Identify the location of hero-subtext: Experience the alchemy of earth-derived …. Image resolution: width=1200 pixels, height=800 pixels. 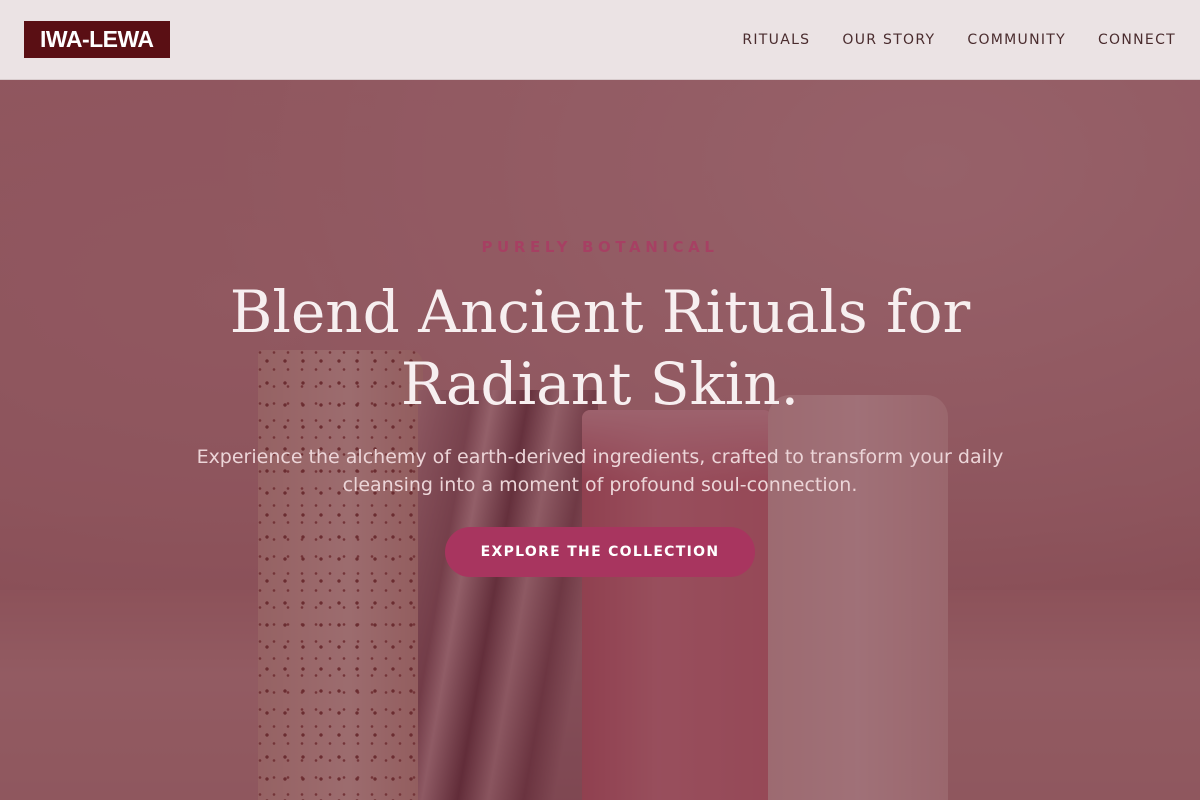
(600, 471).